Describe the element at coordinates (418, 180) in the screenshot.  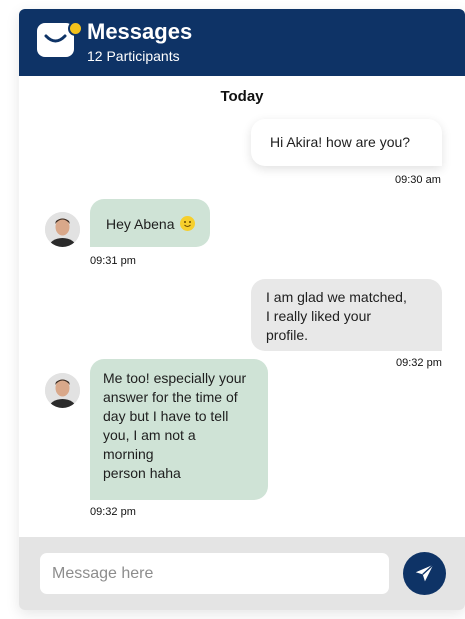
I see `message-time: 09:30 am` at that location.